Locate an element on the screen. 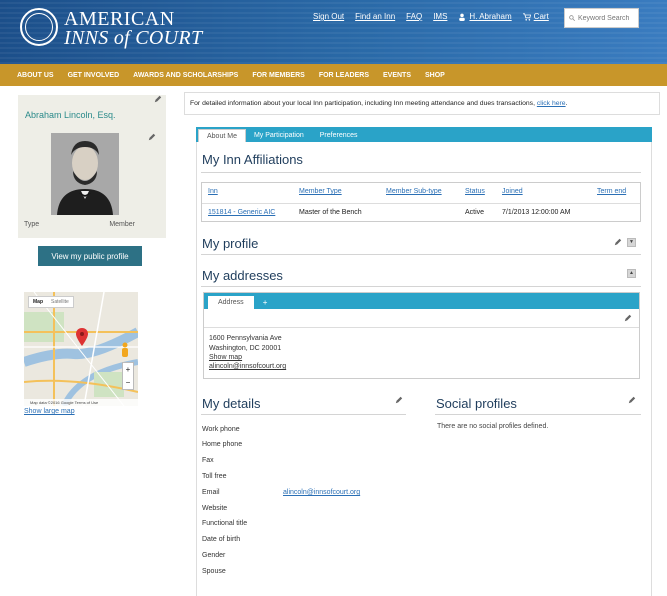 Image resolution: width=667 pixels, height=596 pixels. type-label: Type is located at coordinates (32, 224).